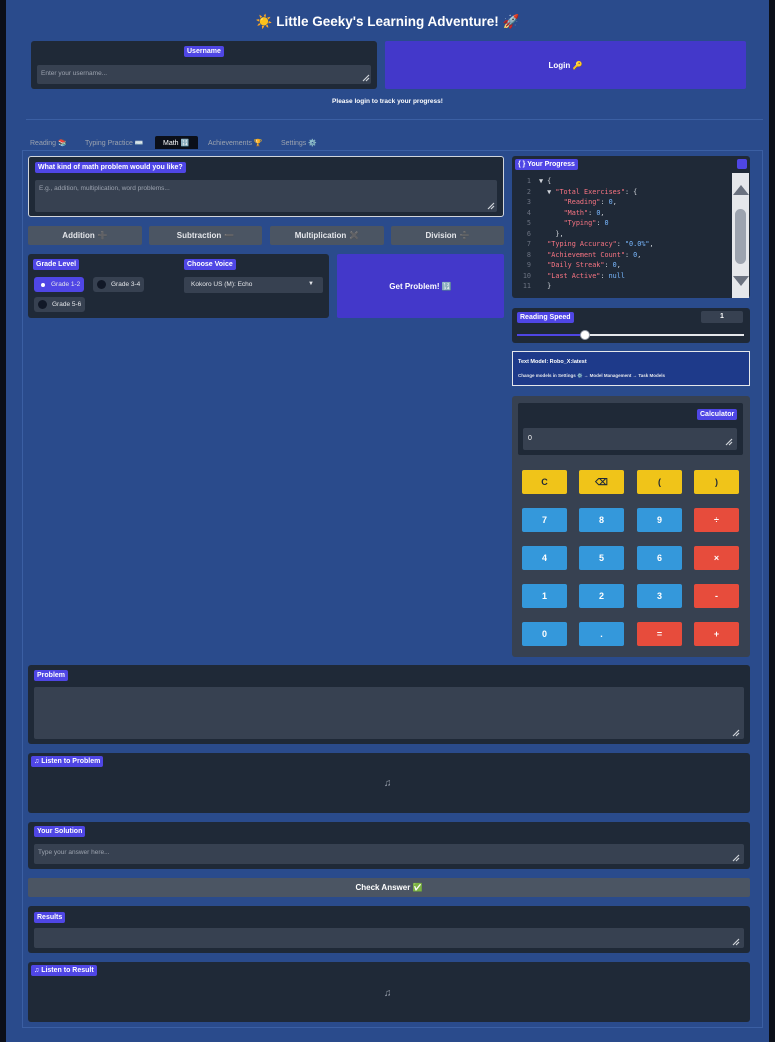 This screenshot has height=1042, width=775. I want to click on calc-key: C, so click(544, 482).